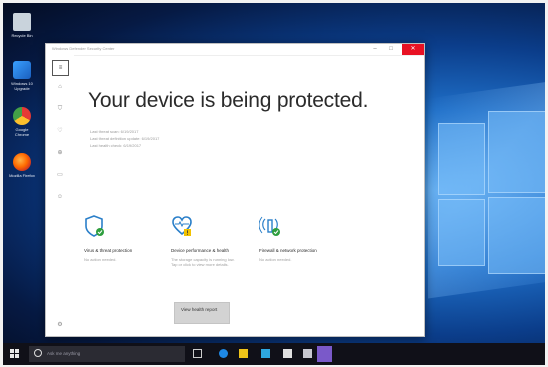 The height and width of the screenshot is (367, 548). I want to click on home-icon: ⌂, so click(60, 87).